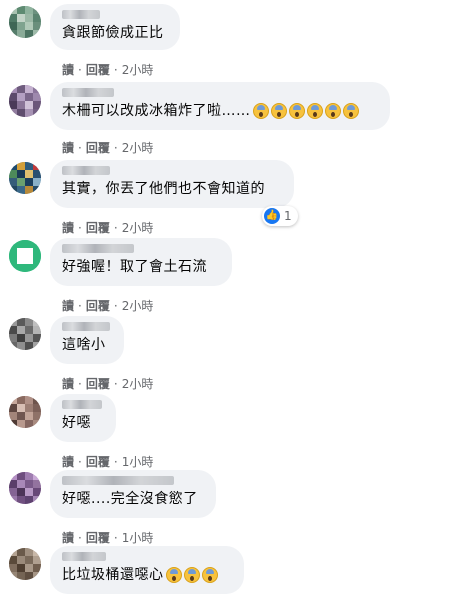 This screenshot has width=450, height=600. I want to click on comment-bubble: 比垃圾桶還噁心, so click(147, 570).